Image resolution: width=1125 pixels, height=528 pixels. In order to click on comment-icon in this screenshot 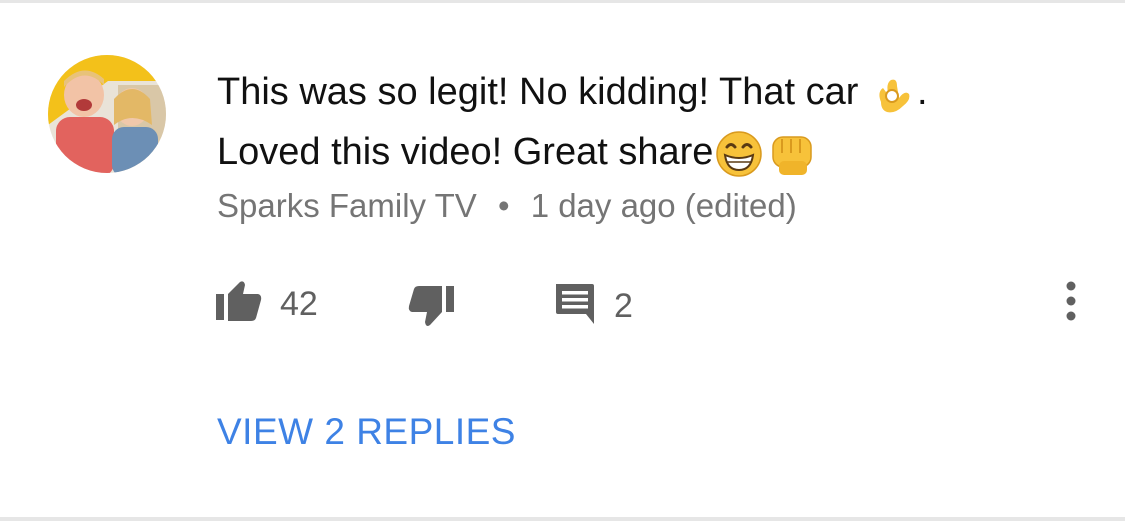, I will do `click(575, 305)`.